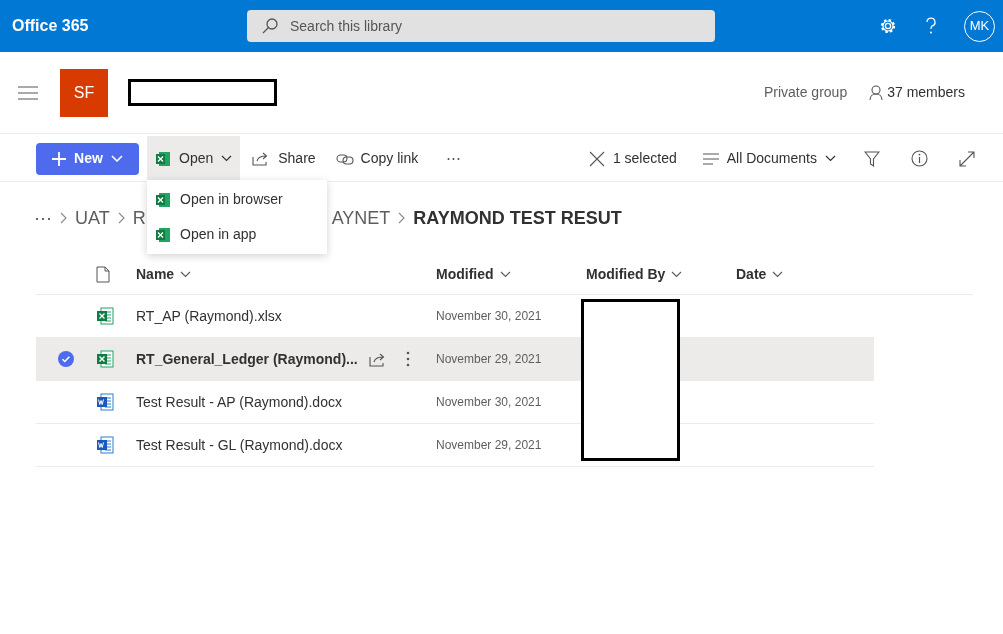  What do you see at coordinates (284, 158) in the screenshot?
I see `share-button: Share` at bounding box center [284, 158].